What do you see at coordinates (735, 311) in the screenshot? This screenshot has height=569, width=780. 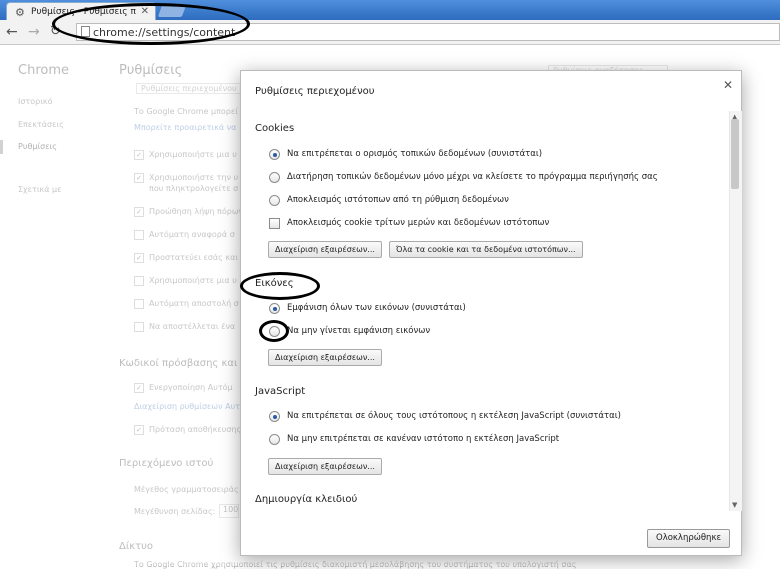 I see `dialog-scrollbar: ▲ ▼` at bounding box center [735, 311].